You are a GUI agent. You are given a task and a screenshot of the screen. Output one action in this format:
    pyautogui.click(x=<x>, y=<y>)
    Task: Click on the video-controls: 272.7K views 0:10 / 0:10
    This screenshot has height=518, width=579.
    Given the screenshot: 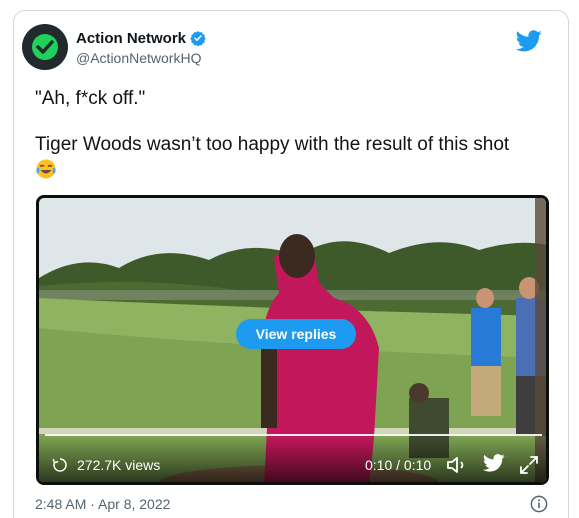 What is the action you would take?
    pyautogui.click(x=292, y=459)
    